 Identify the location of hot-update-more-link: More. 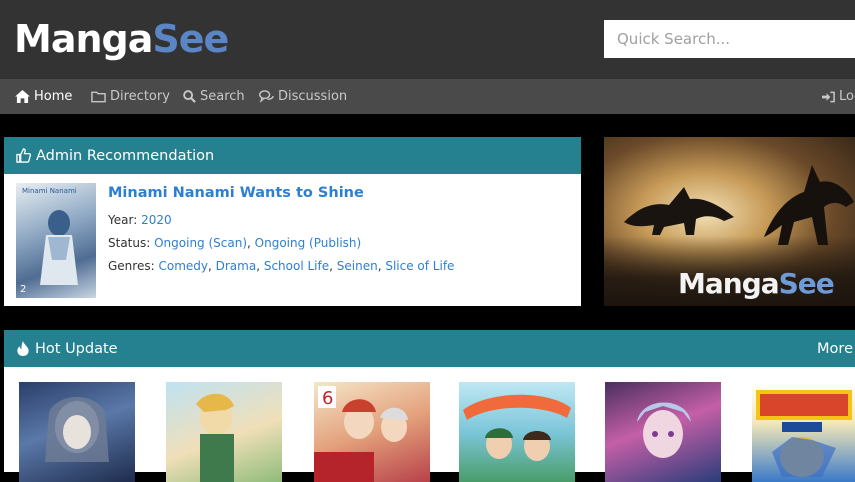
(835, 348).